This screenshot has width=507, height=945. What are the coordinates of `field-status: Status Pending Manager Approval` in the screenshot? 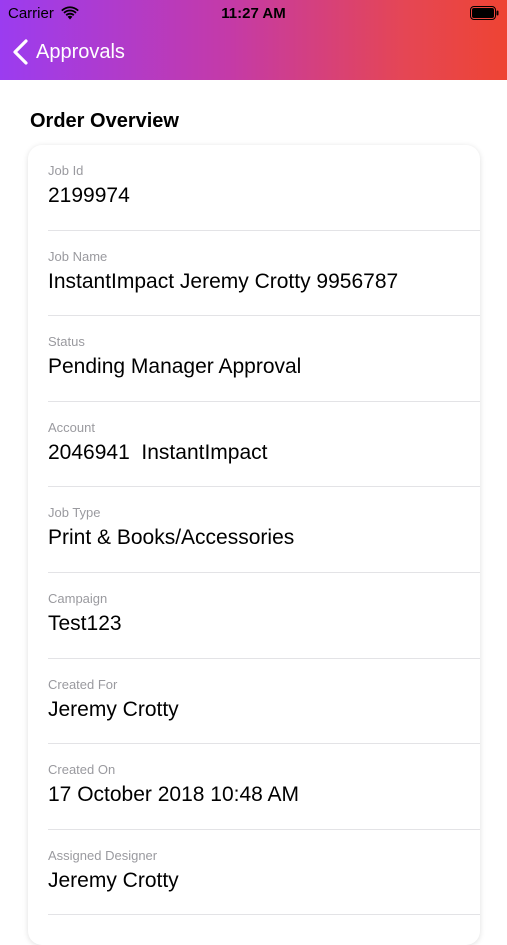 It's located at (254, 359).